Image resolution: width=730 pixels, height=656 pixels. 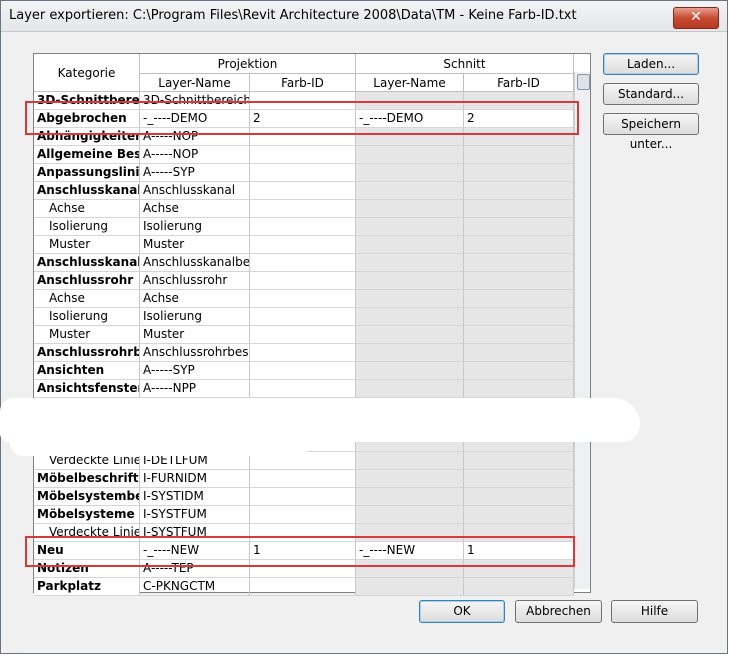 I want to click on scrollbar-thumb, so click(x=583, y=82).